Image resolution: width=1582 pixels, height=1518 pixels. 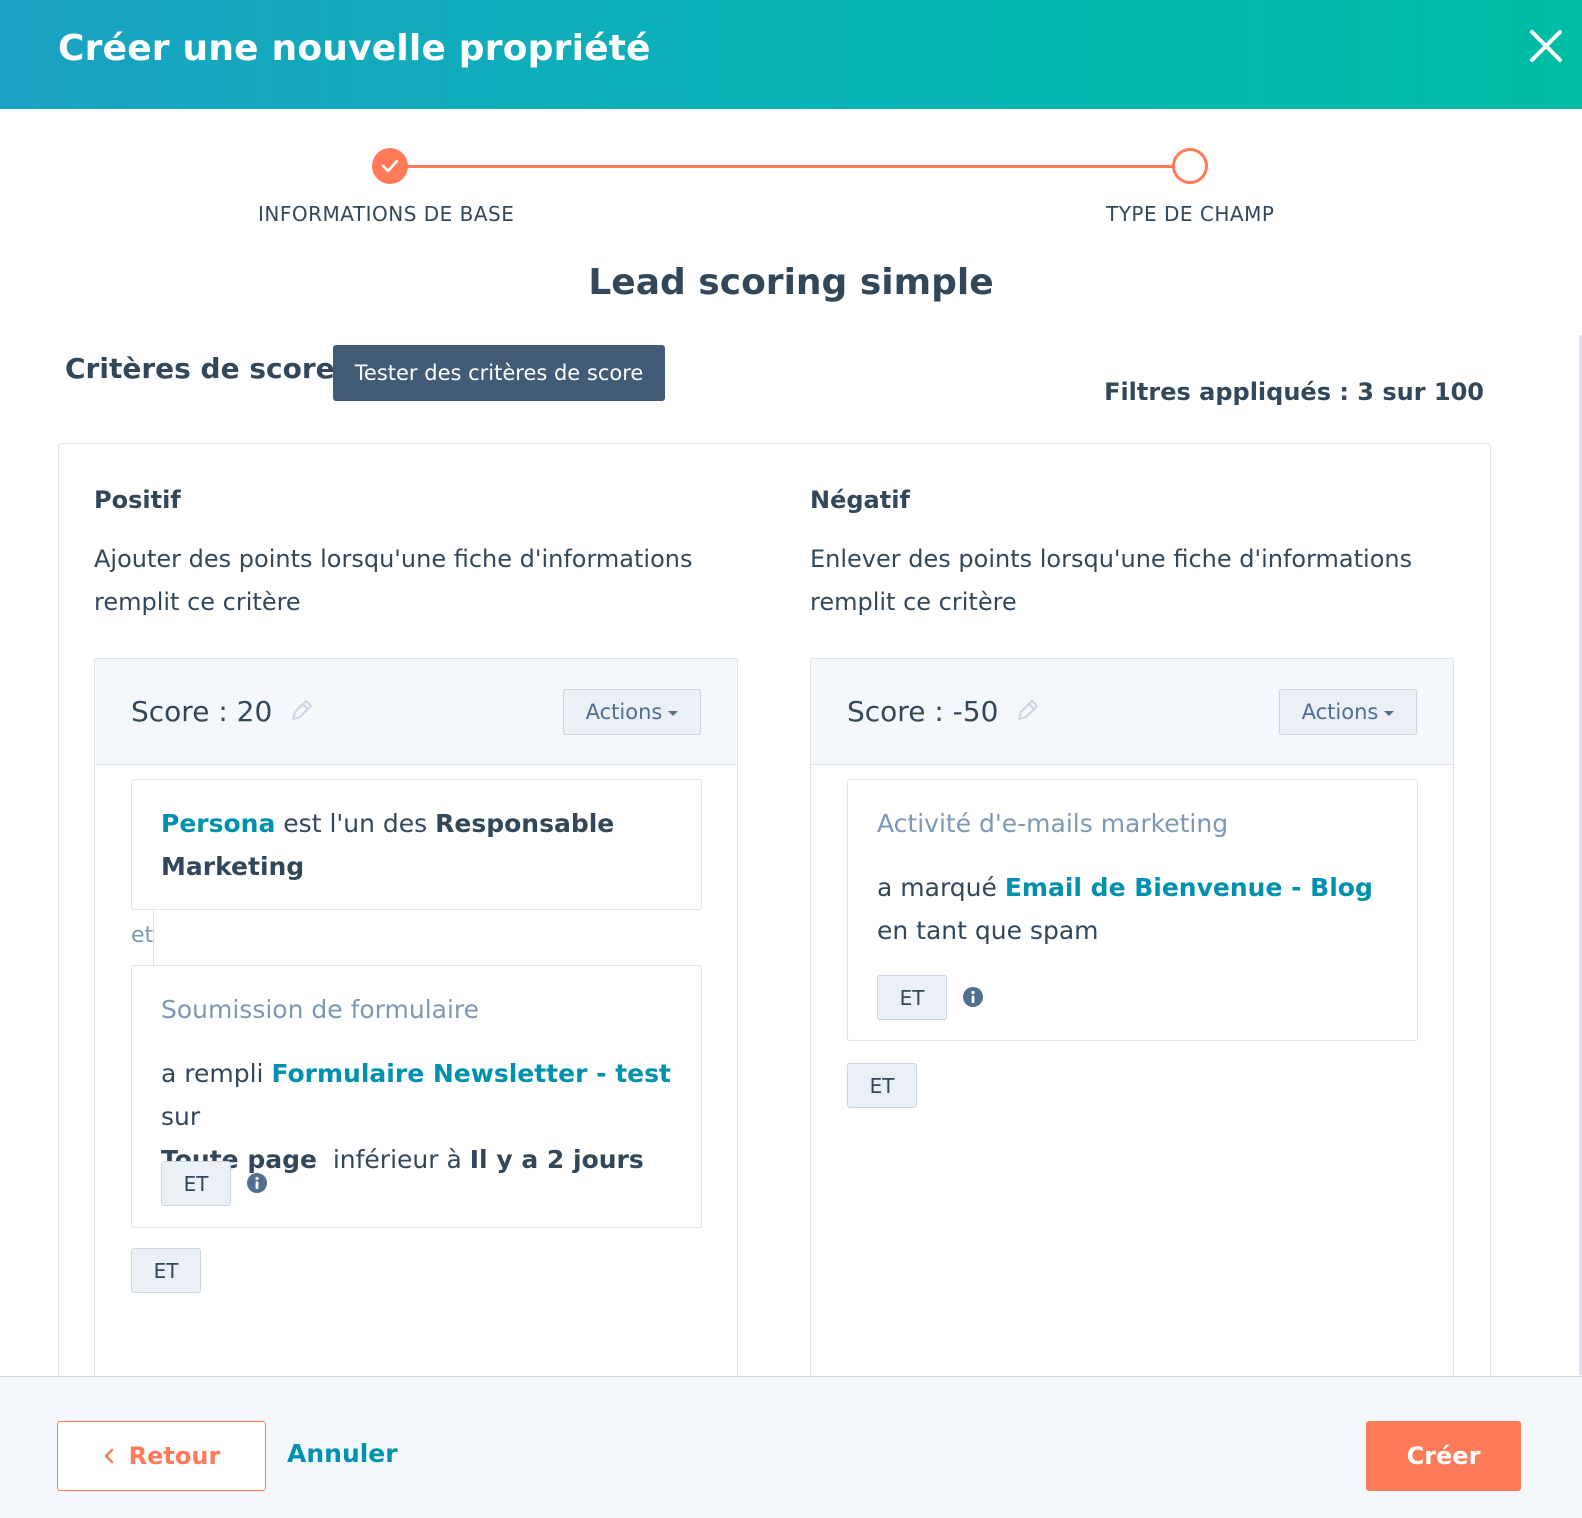 I want to click on criterion-property: Persona, so click(x=218, y=823).